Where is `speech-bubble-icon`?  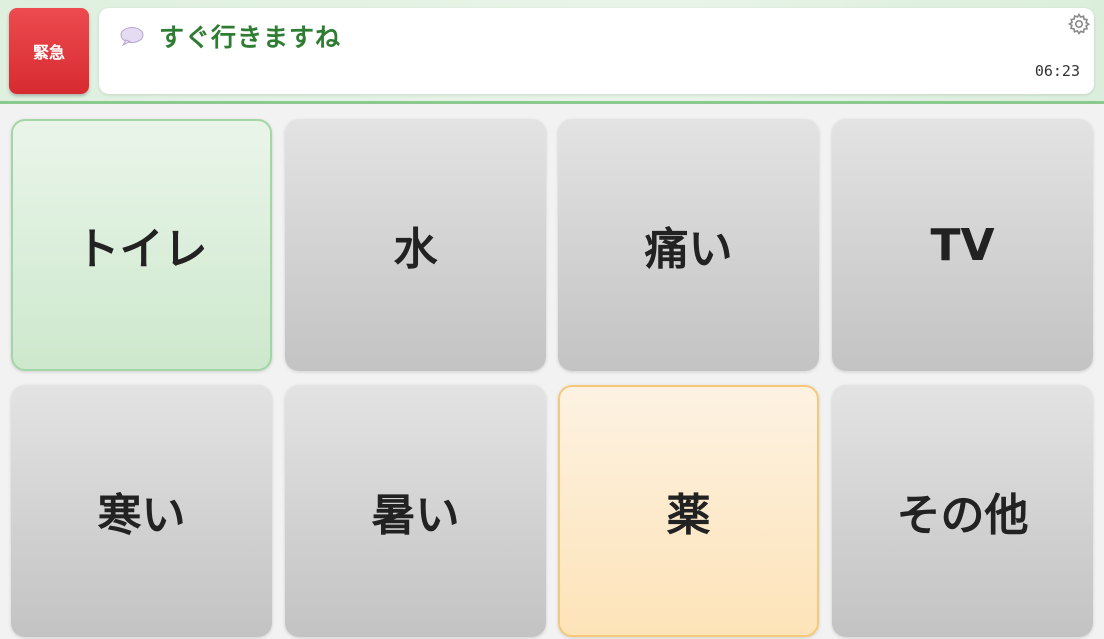 speech-bubble-icon is located at coordinates (132, 36).